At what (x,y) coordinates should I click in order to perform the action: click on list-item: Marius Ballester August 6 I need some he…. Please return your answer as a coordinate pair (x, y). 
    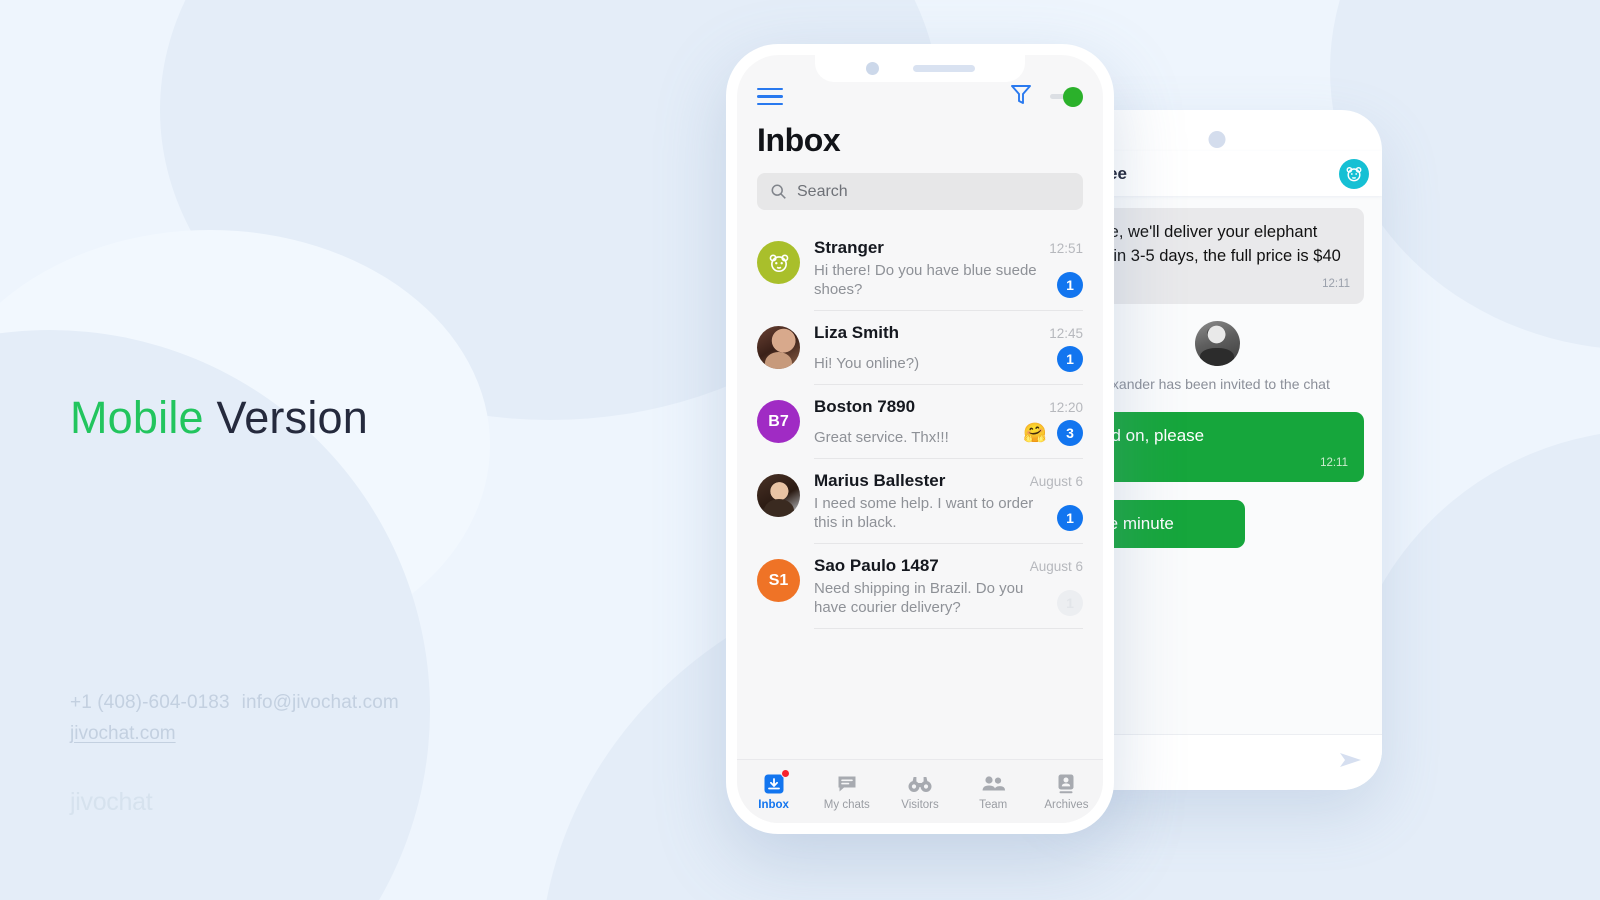
    Looking at the image, I should click on (920, 501).